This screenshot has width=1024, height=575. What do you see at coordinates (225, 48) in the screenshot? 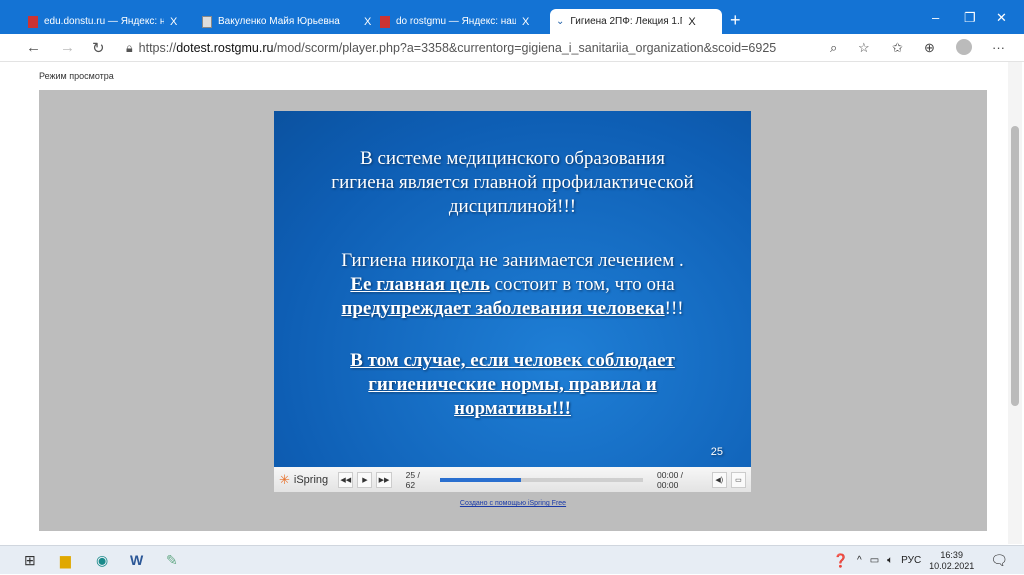
I see `url-host: dotest.rostgmu.ru` at bounding box center [225, 48].